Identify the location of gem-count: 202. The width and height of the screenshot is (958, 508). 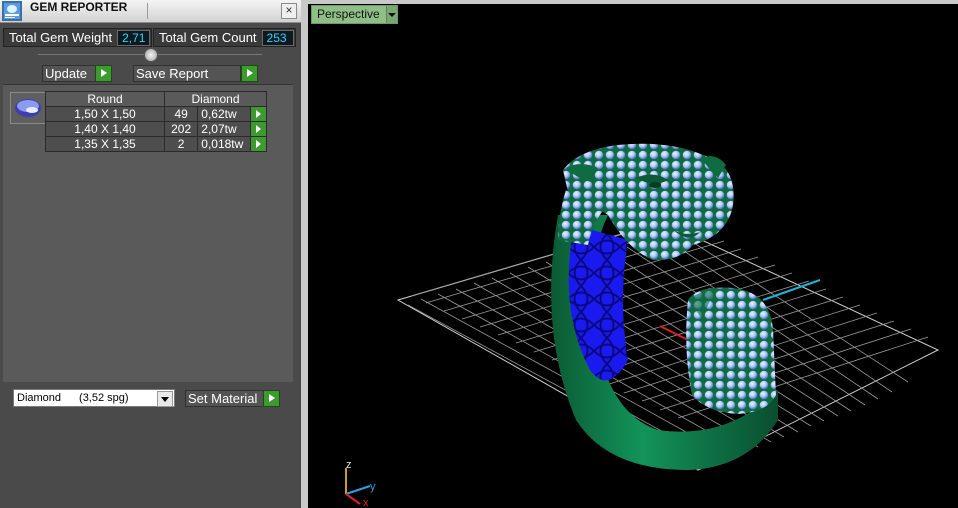
(181, 129).